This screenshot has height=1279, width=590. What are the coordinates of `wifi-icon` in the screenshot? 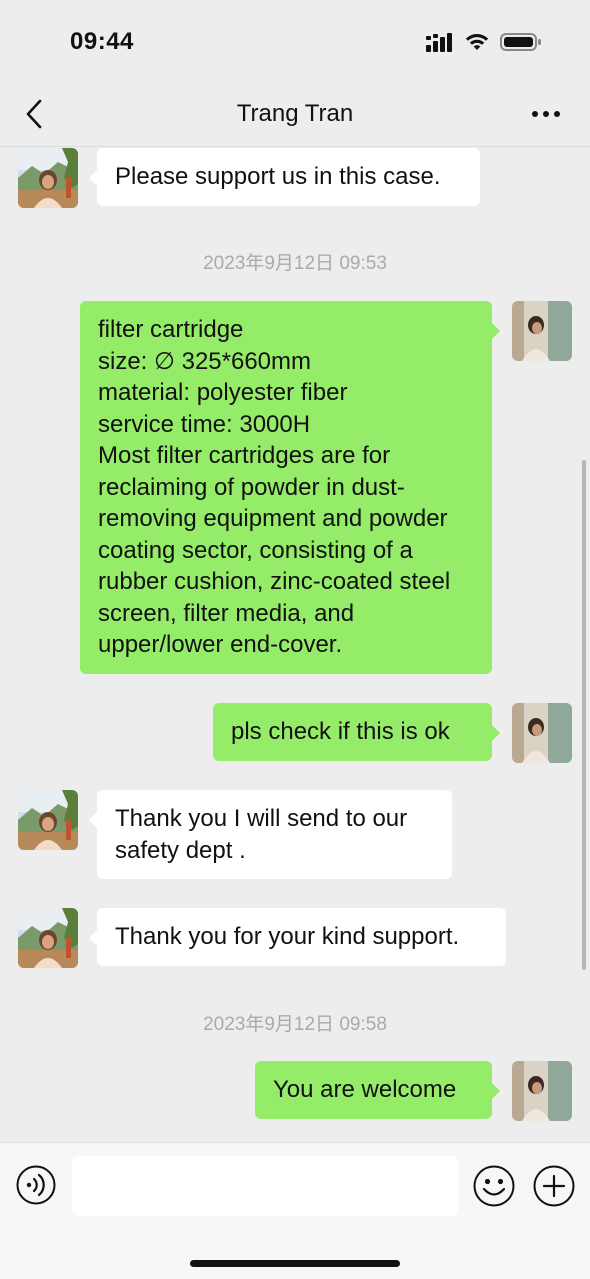 It's located at (477, 44).